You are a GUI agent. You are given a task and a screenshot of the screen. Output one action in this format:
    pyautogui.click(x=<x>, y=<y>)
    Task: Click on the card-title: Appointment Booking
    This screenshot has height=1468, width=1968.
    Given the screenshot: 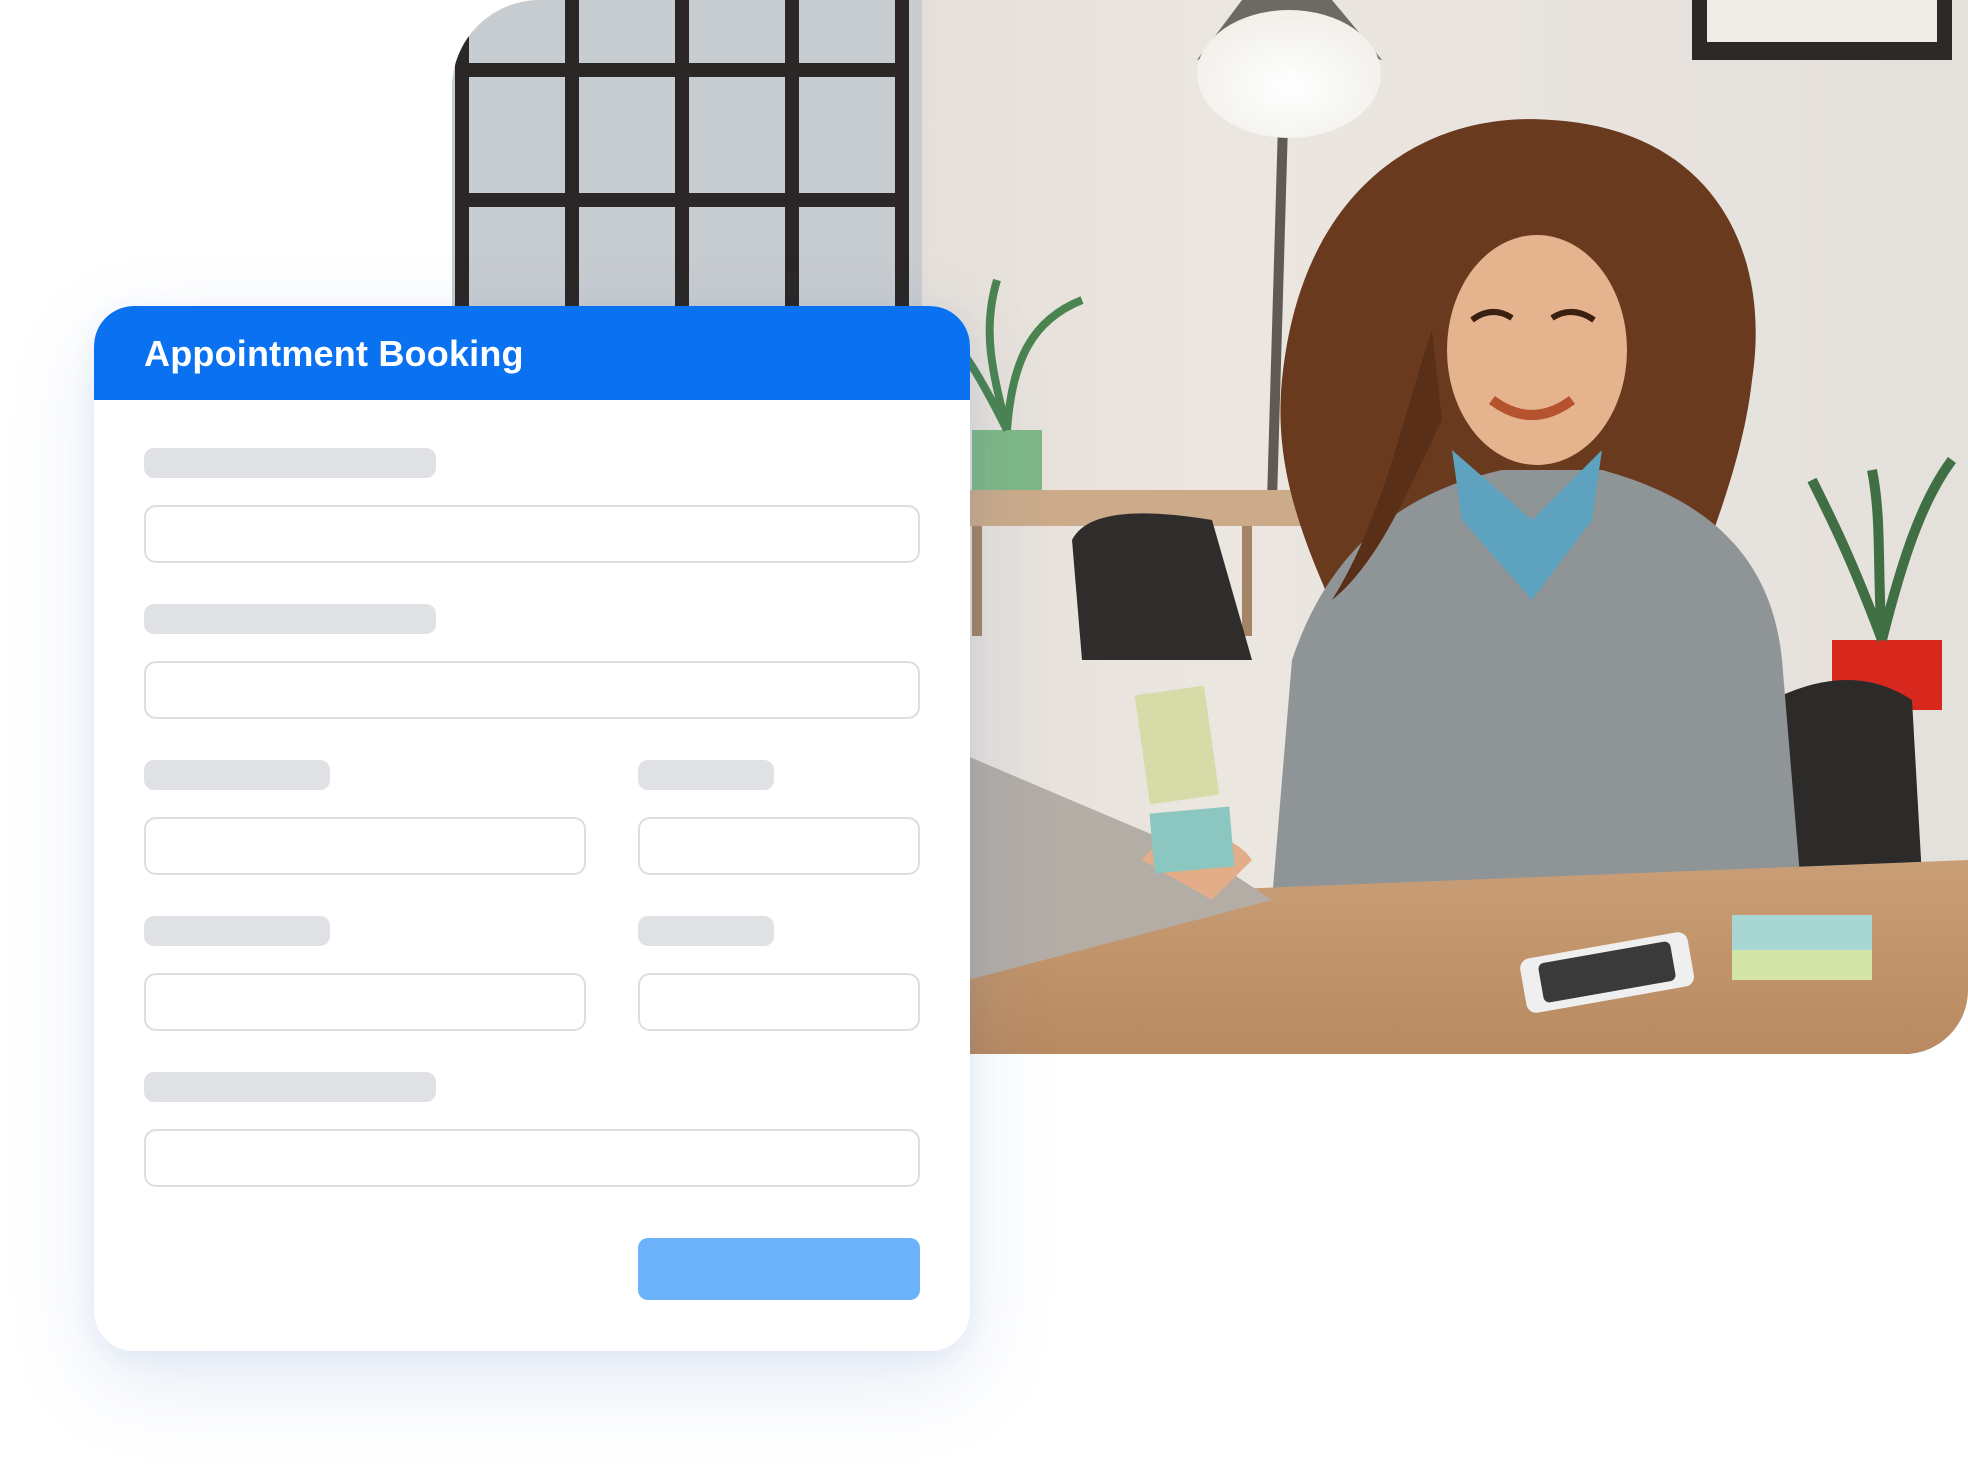 What is the action you would take?
    pyautogui.click(x=334, y=353)
    